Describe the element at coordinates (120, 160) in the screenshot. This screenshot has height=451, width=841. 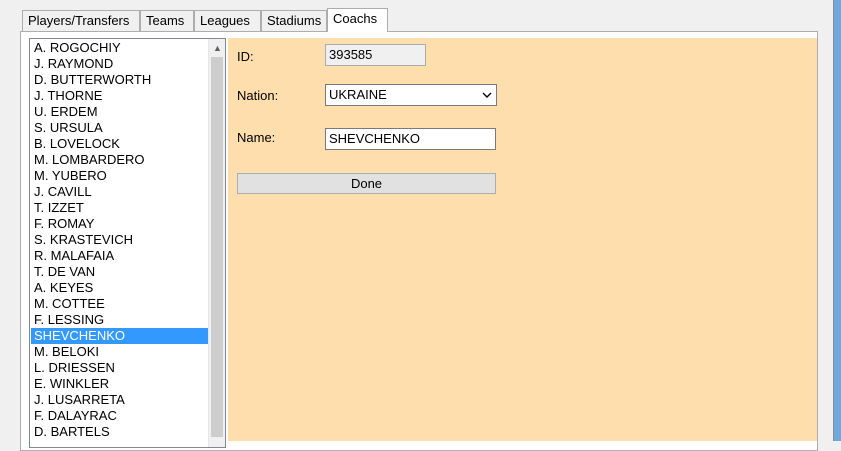
I see `list-item: M. LOMBARDERO` at that location.